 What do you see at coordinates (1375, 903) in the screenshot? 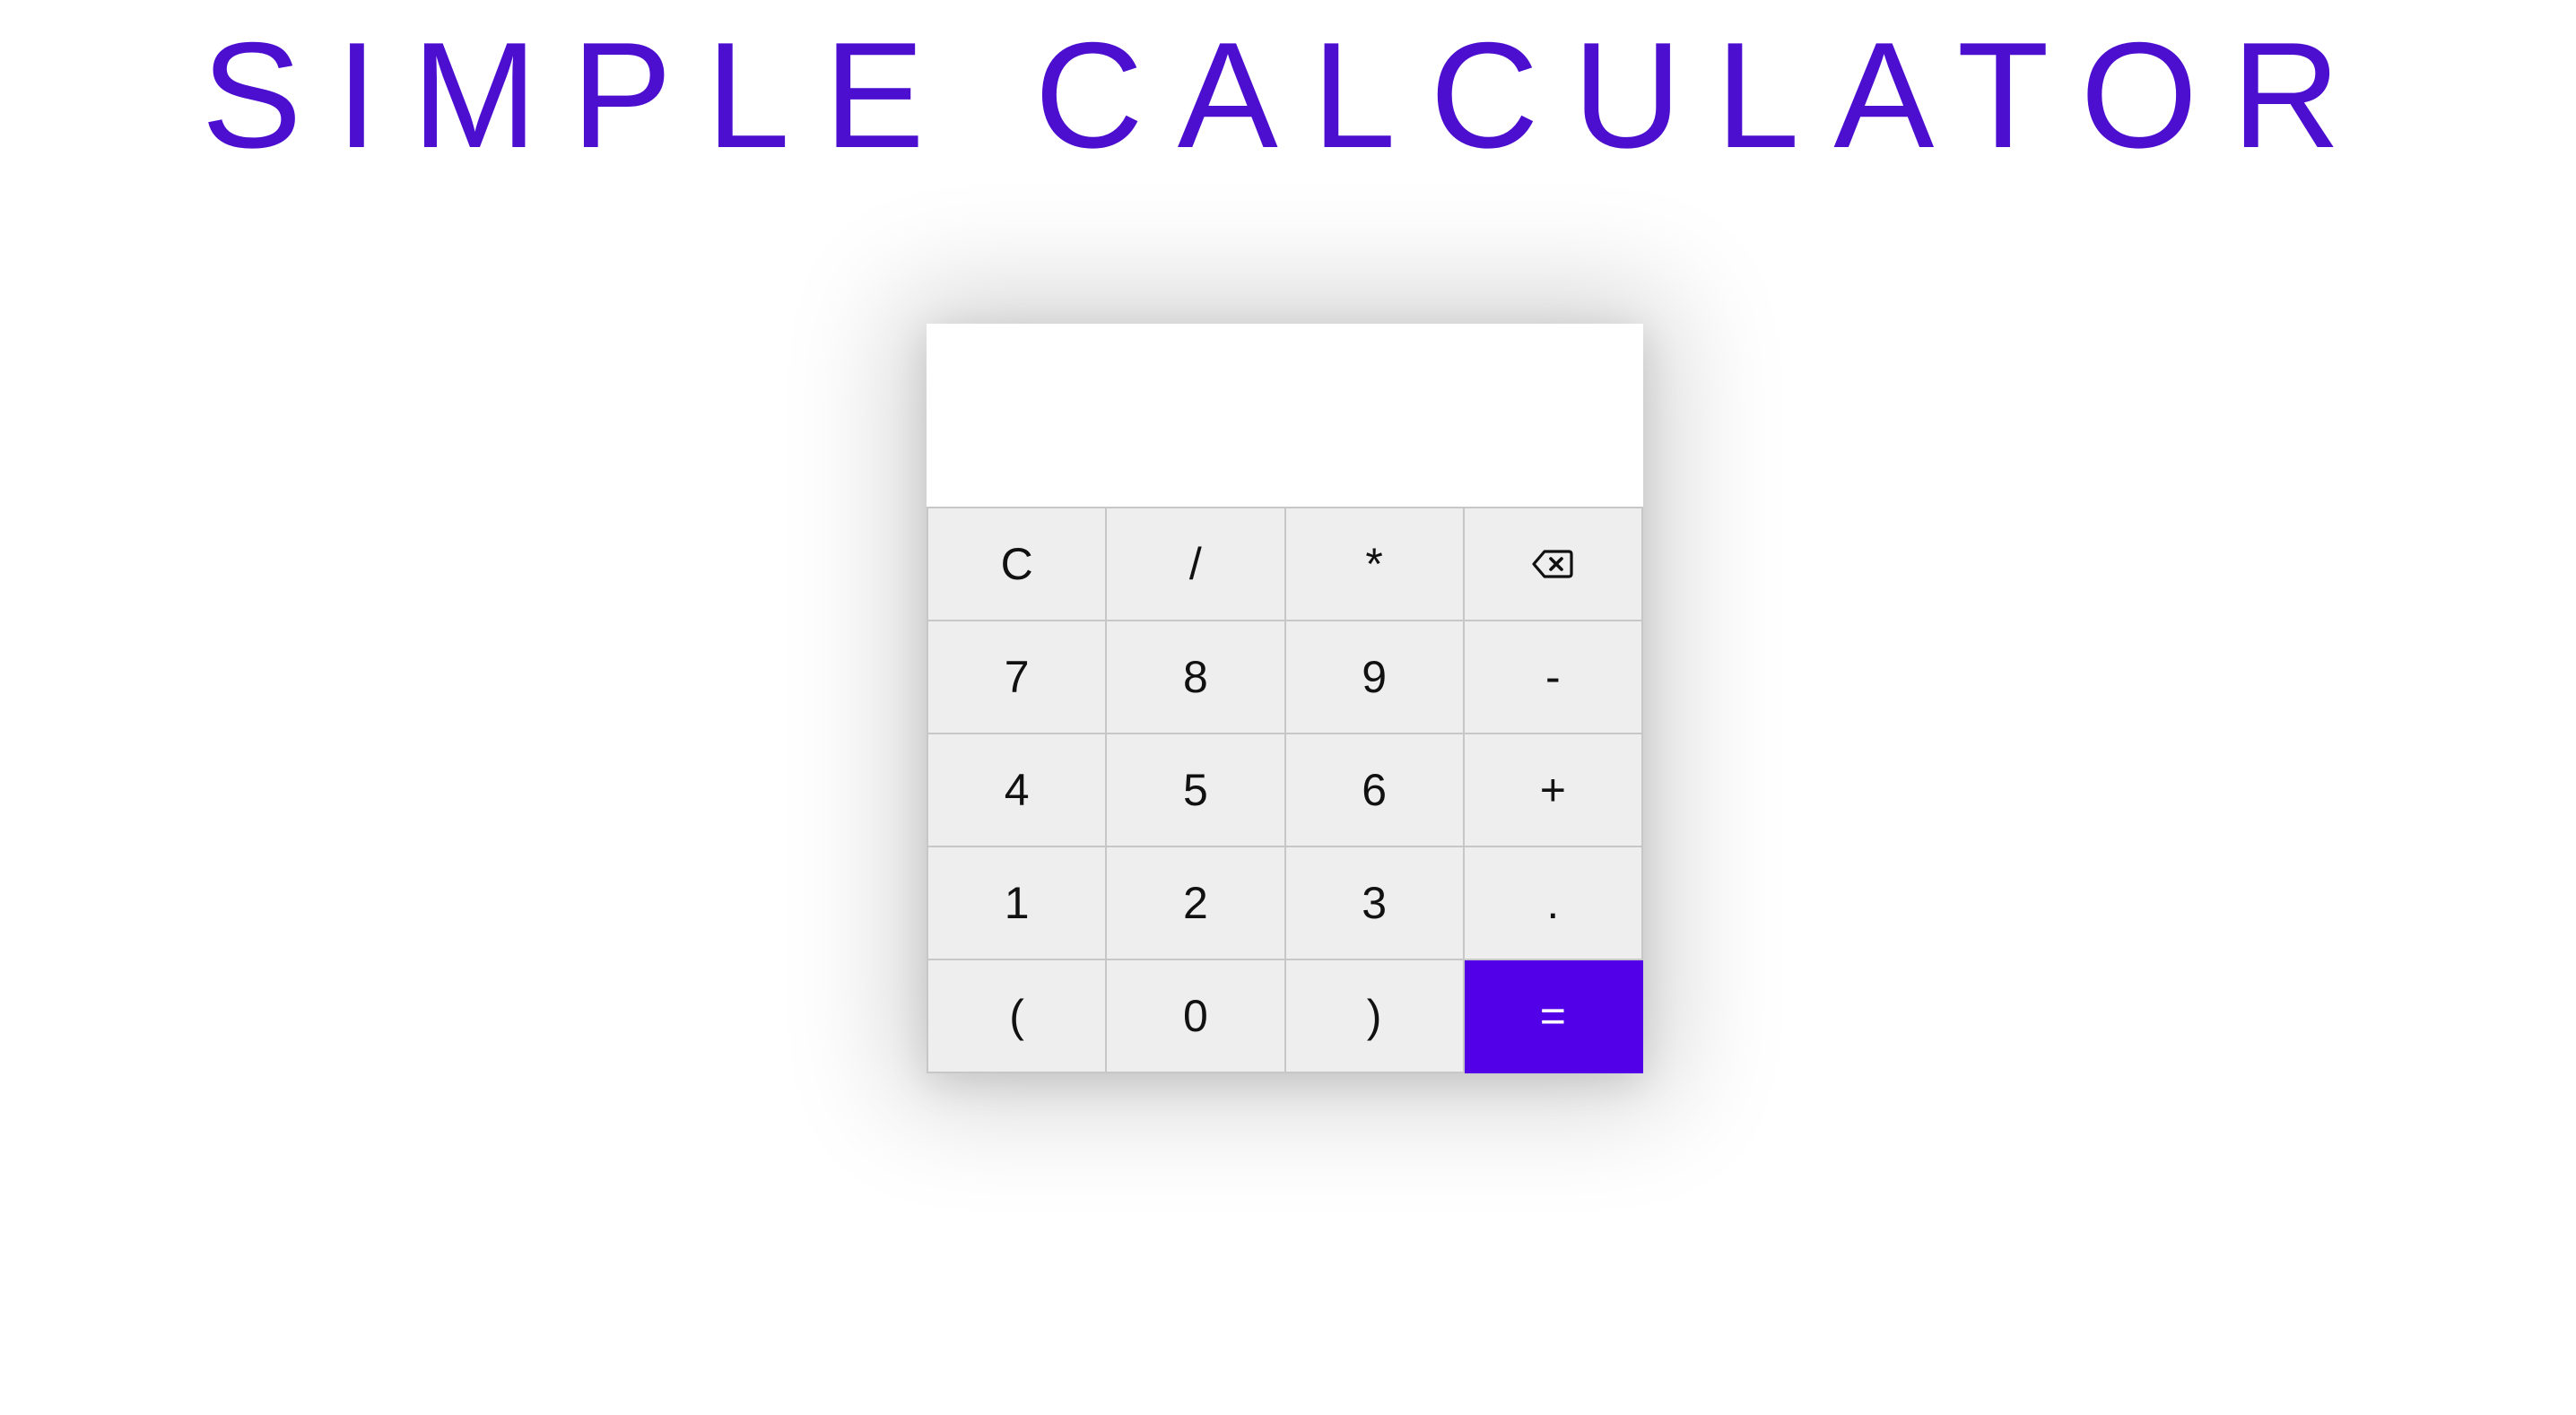
I see `digit-3-button: 3` at bounding box center [1375, 903].